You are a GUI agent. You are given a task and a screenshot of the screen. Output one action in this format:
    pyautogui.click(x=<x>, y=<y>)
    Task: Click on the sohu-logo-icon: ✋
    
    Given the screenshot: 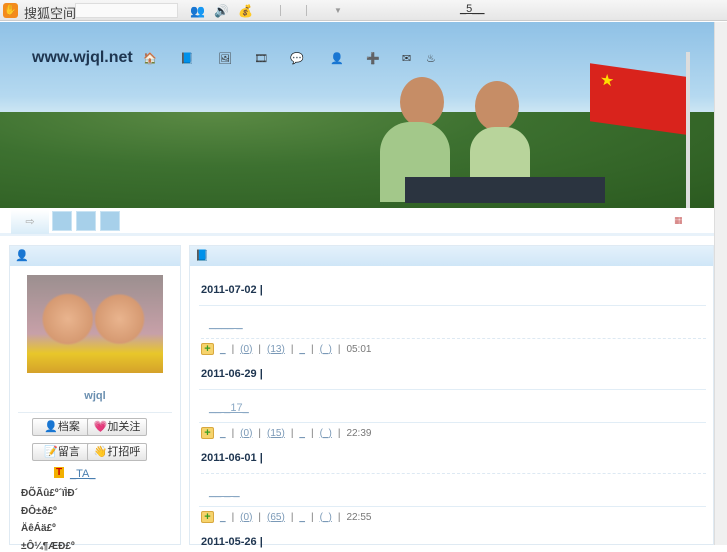 What is the action you would take?
    pyautogui.click(x=10, y=10)
    